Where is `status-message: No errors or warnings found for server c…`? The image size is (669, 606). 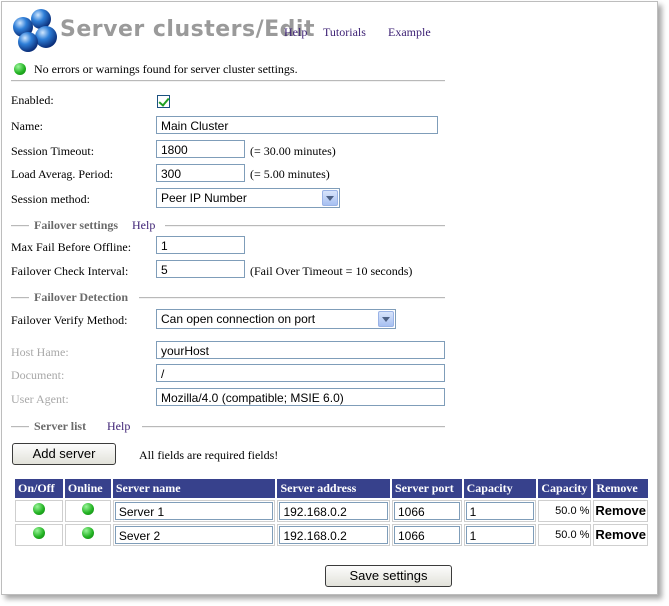
status-message: No errors or warnings found for server c… is located at coordinates (166, 69).